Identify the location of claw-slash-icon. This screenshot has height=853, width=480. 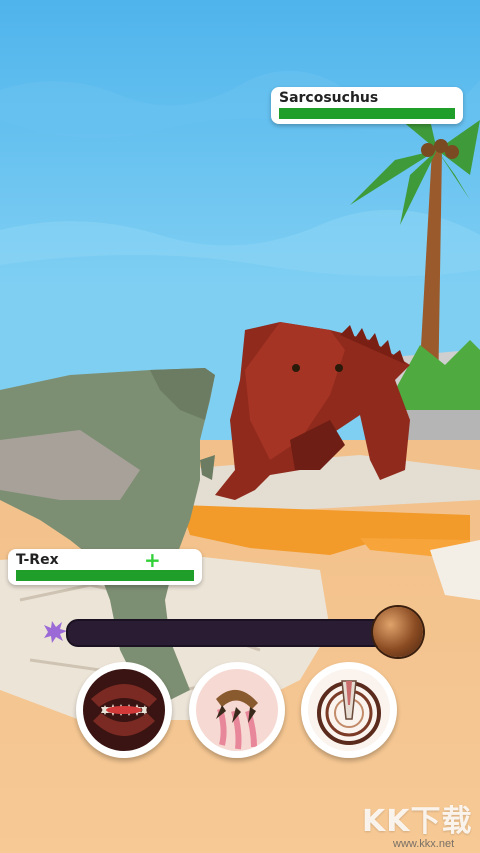
(237, 710).